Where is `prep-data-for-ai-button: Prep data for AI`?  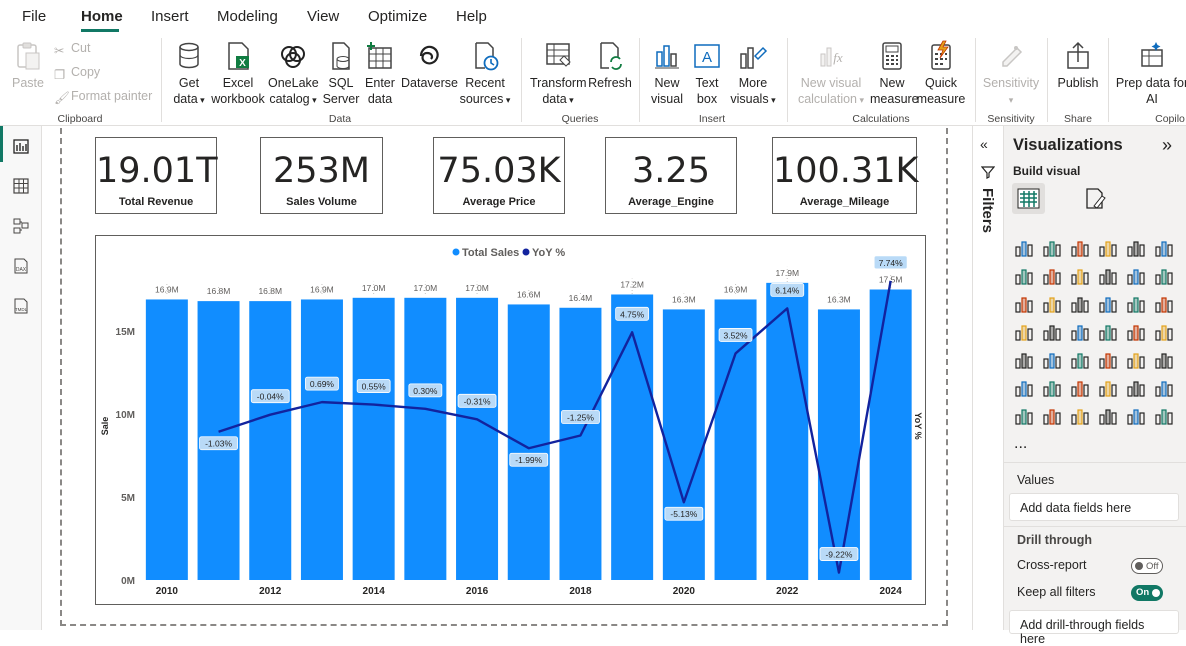
prep-data-for-ai-button: Prep data for AI is located at coordinates (1150, 73).